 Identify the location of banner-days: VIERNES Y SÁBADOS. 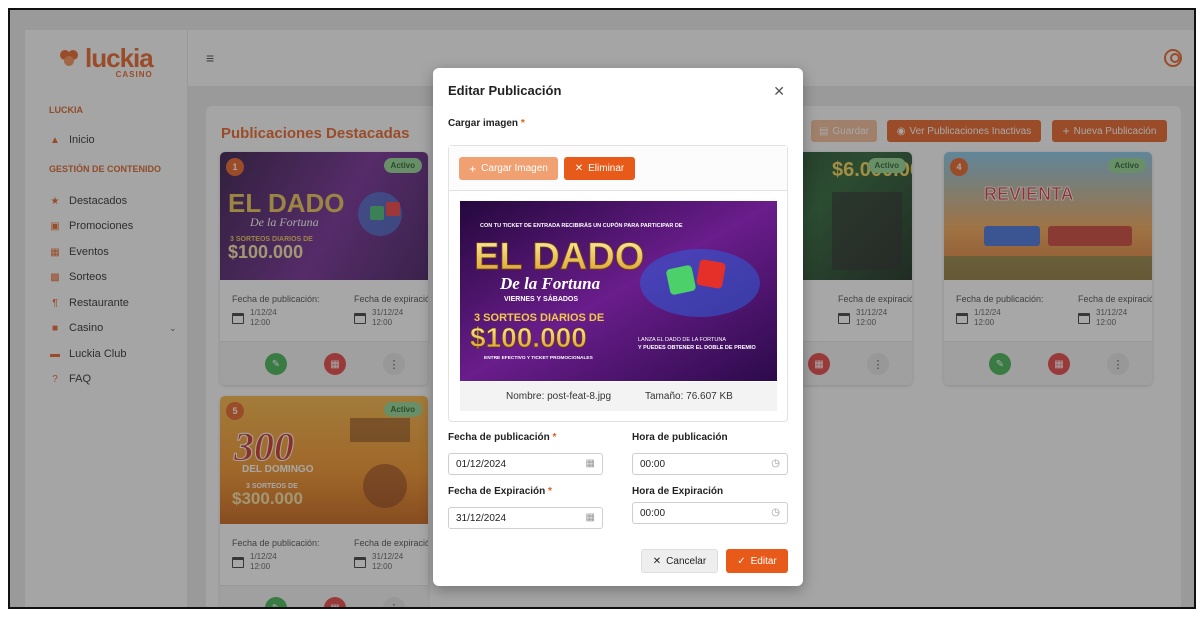
(541, 298).